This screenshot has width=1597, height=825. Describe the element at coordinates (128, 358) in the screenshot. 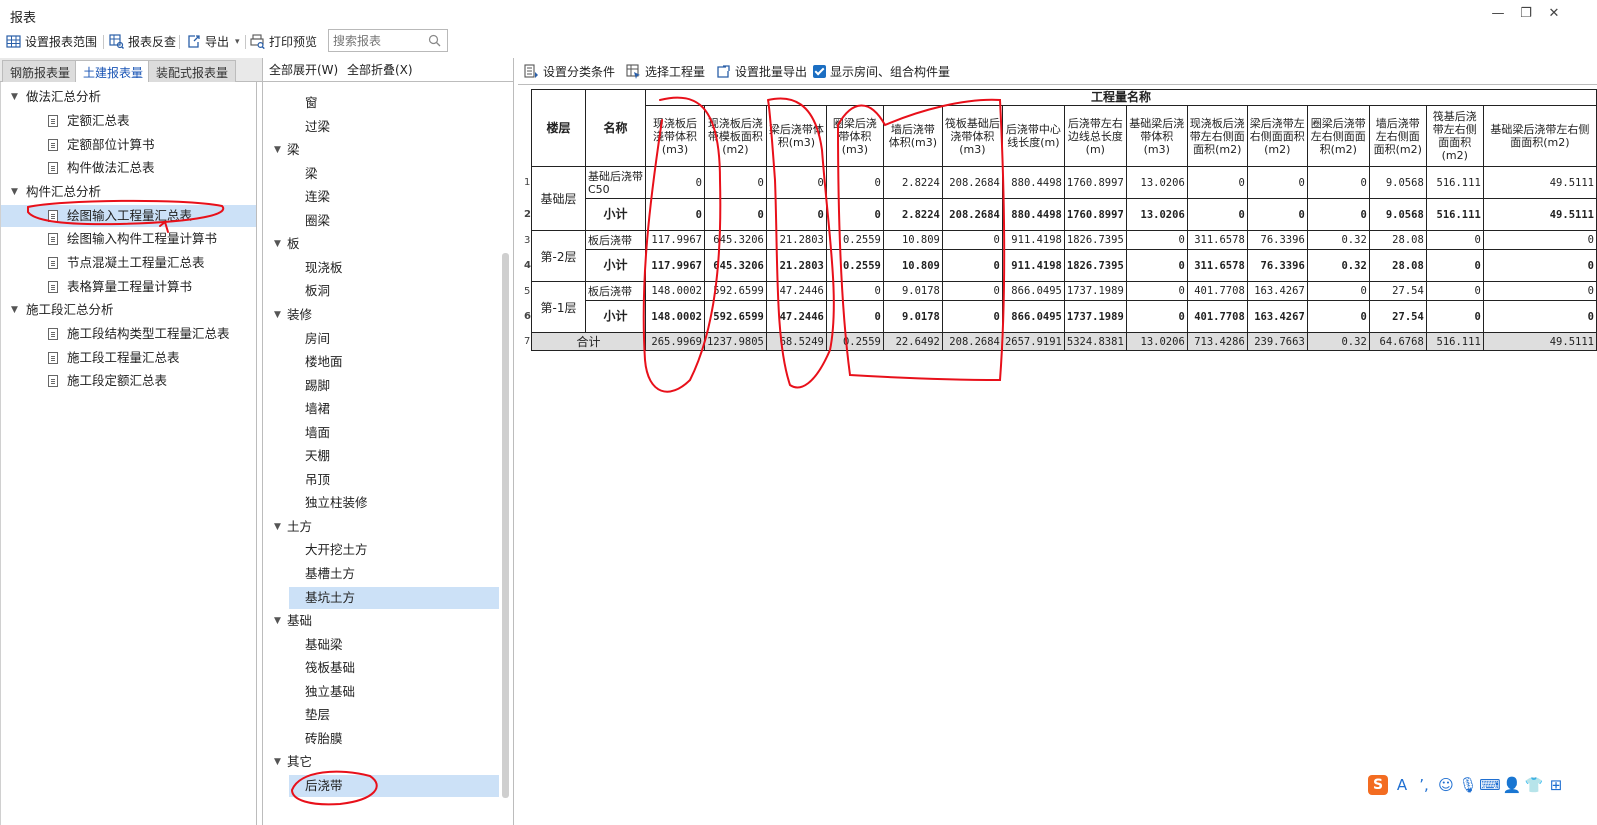

I see `tree-item: 施工段工程量汇总表` at that location.